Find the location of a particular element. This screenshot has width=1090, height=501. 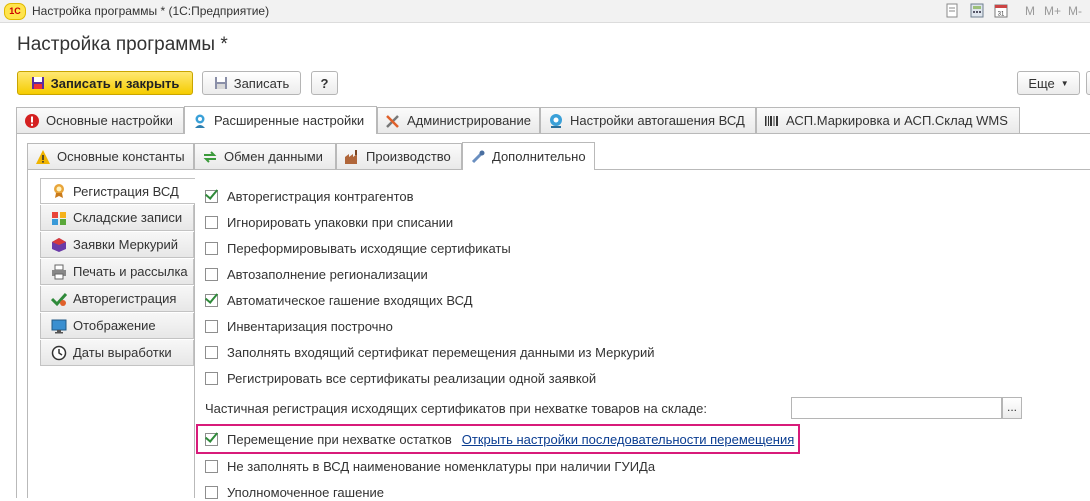

app-logo: 1С is located at coordinates (15, 11).